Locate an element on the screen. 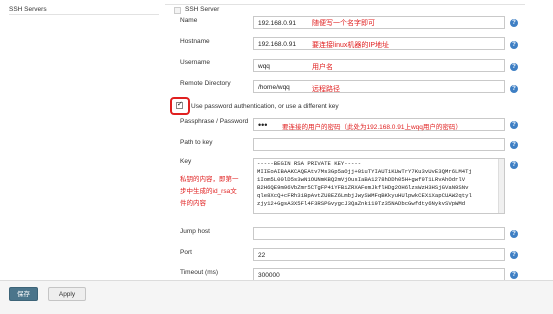  key-annotation-line: 私钥的内容，即第一 is located at coordinates (209, 179).